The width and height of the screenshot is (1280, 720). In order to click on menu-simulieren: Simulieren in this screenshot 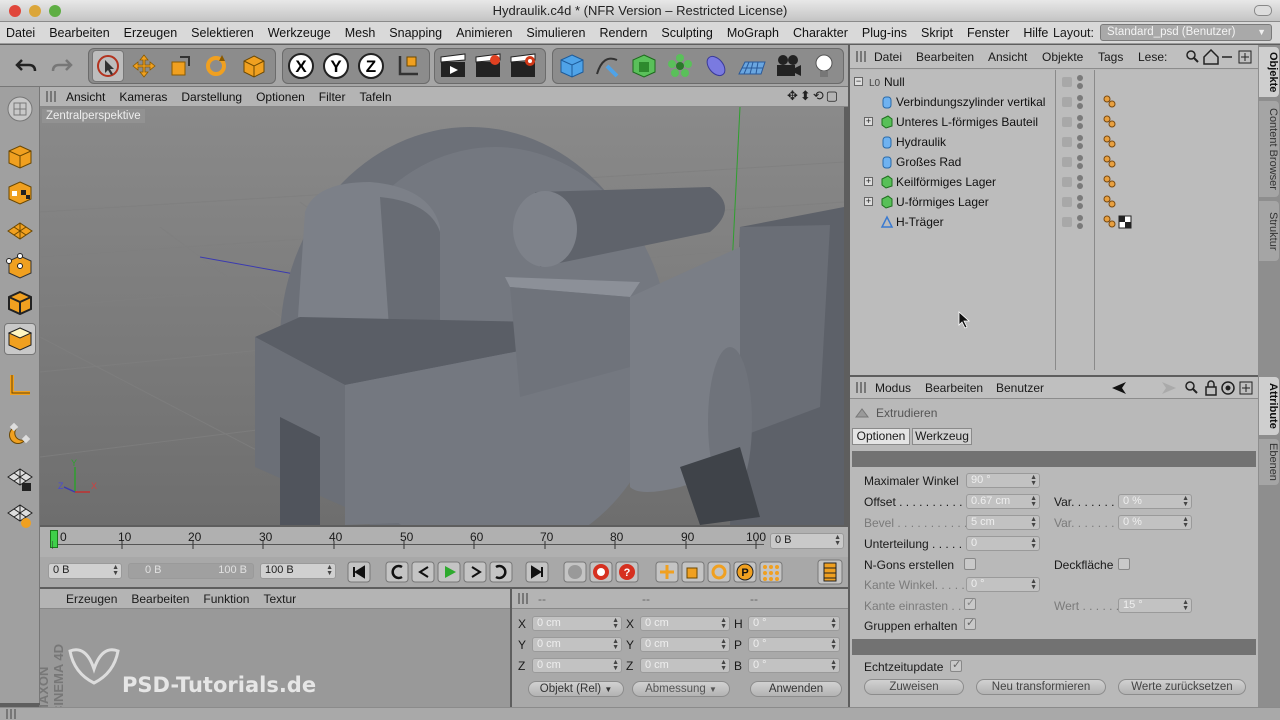, I will do `click(555, 33)`.